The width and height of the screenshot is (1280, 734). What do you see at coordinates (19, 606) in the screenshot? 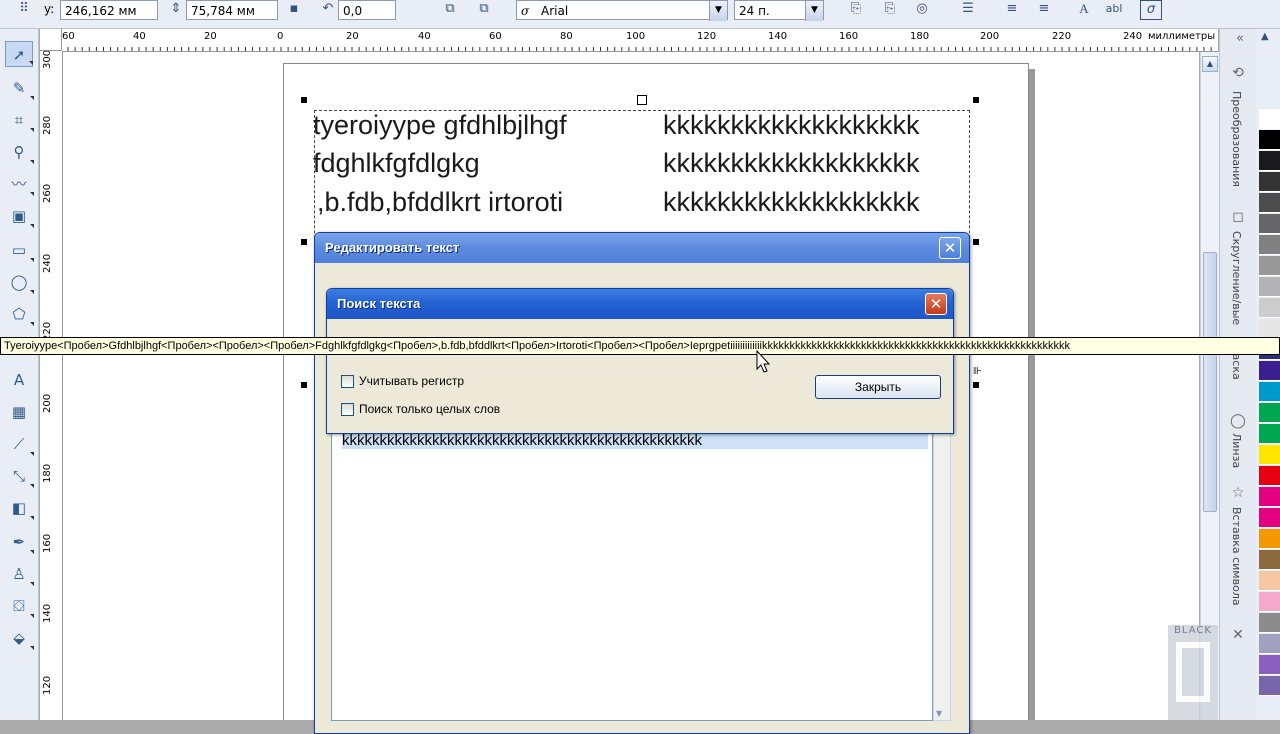
I see `fill-tool-icon: ⛋` at bounding box center [19, 606].